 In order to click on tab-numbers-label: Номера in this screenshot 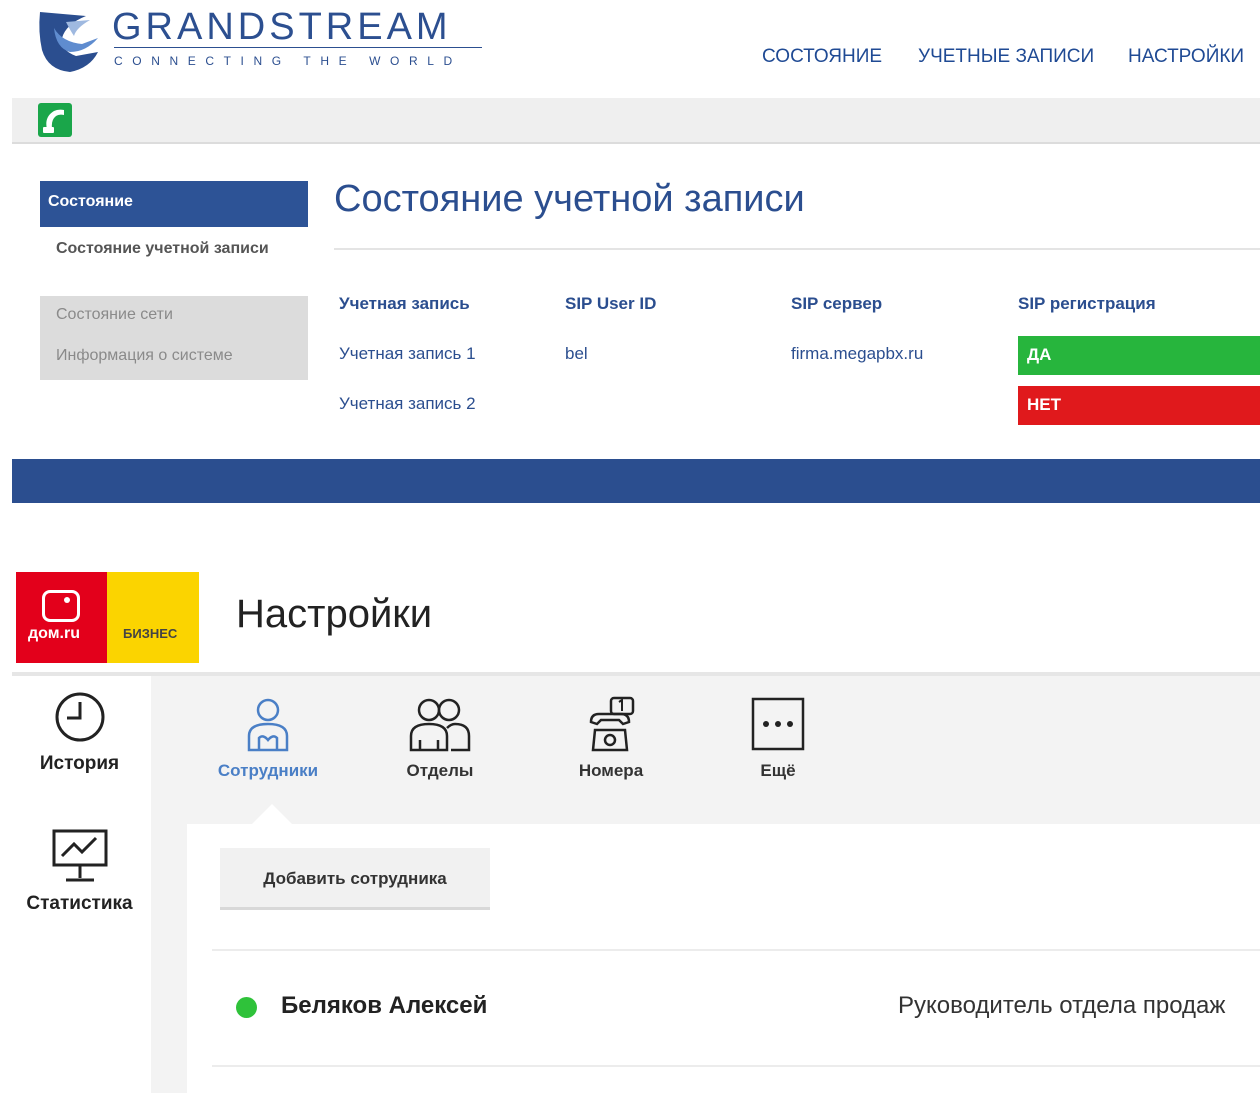, I will do `click(611, 770)`.